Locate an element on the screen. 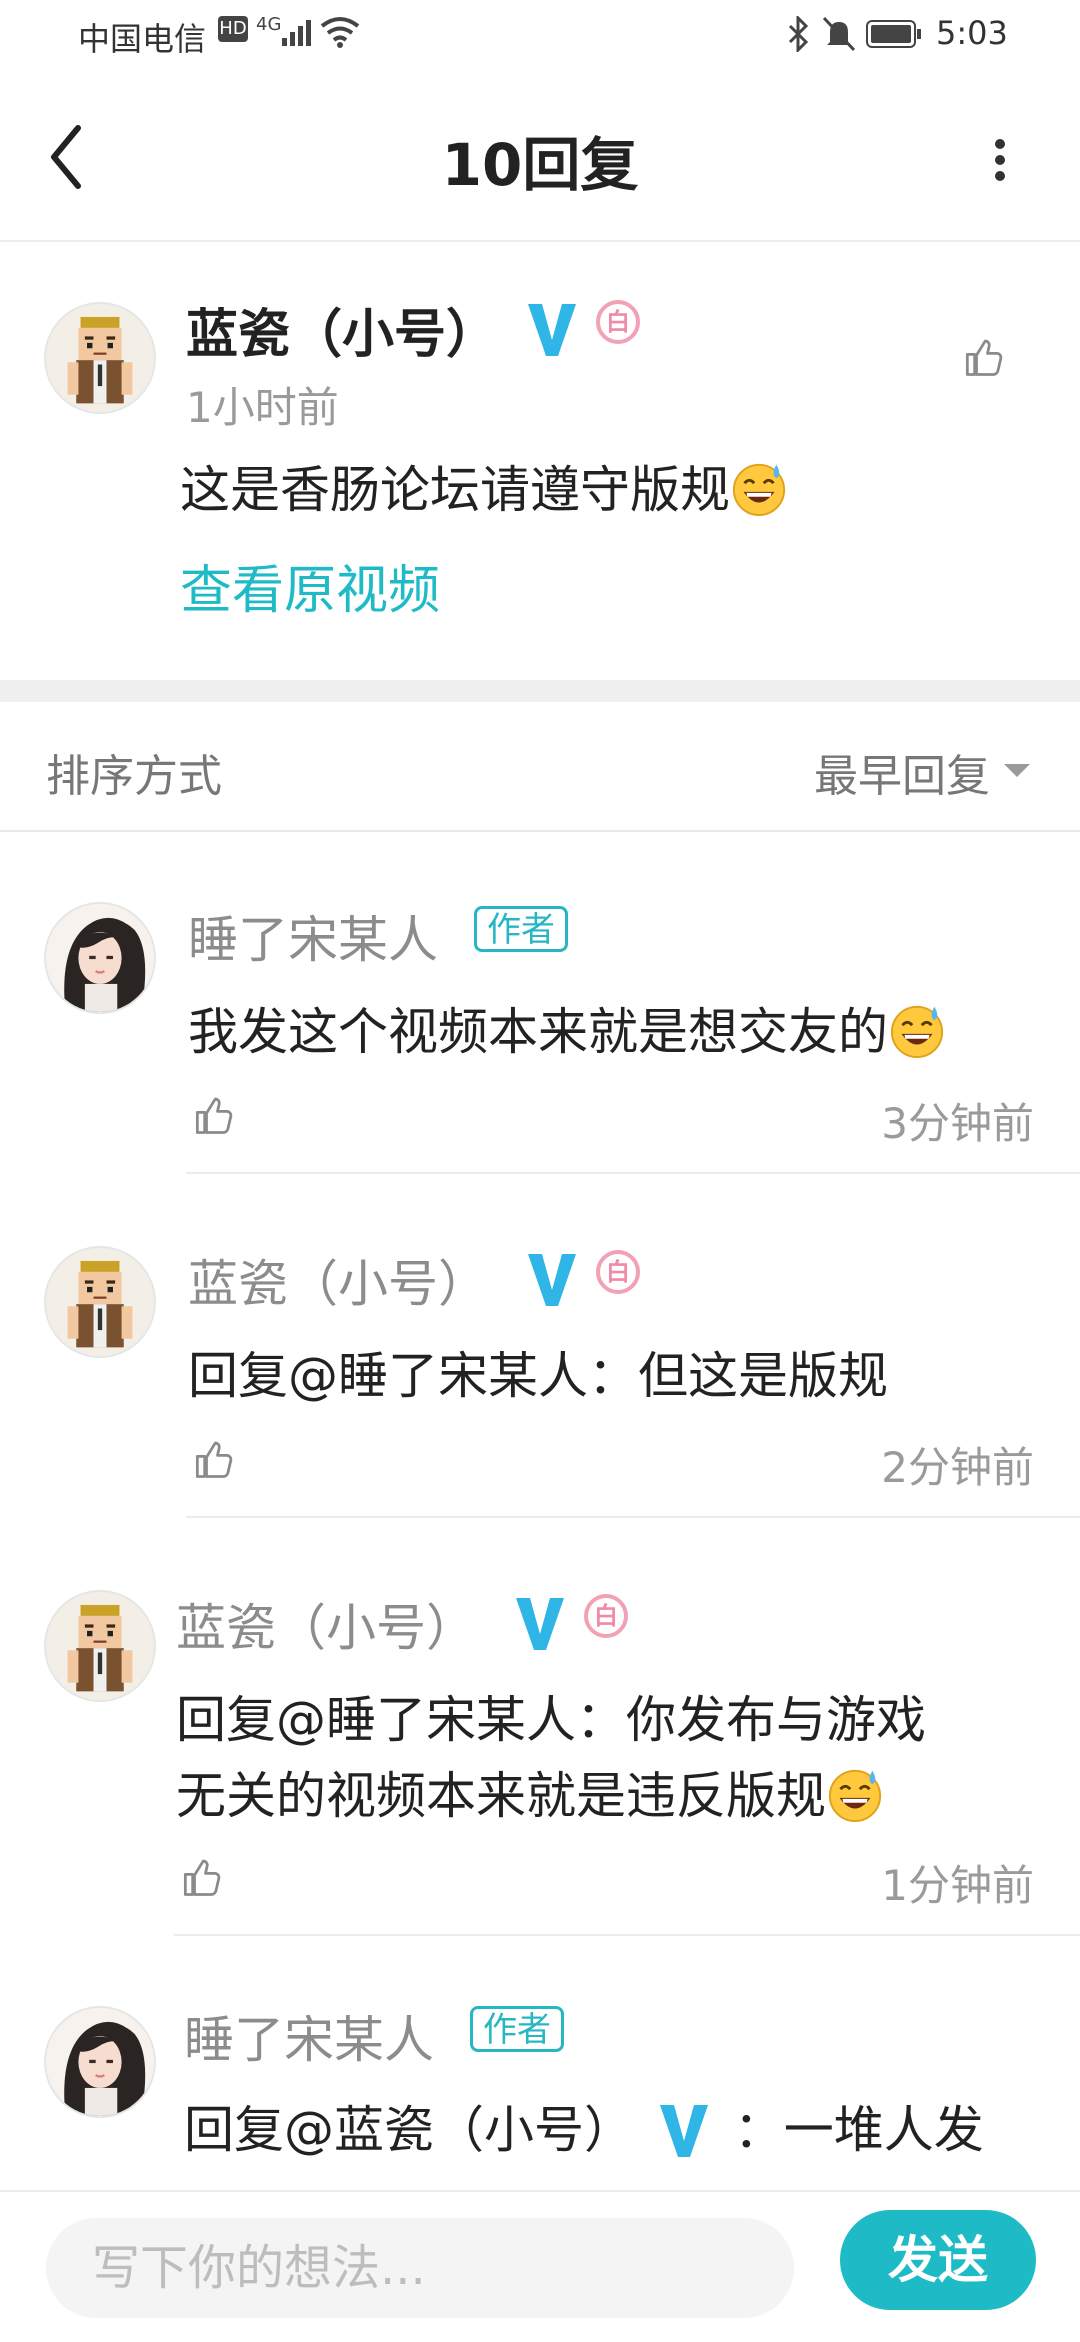 The image size is (1080, 2342). section-divider is located at coordinates (540, 691).